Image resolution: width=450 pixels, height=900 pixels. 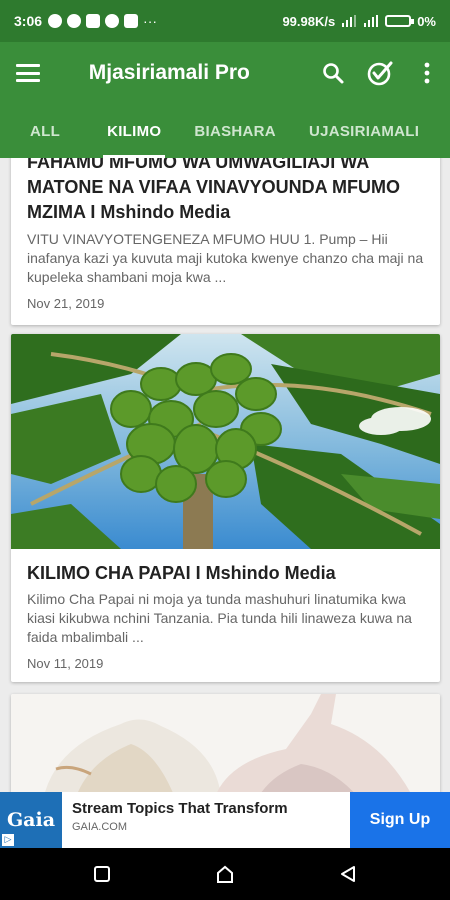 I want to click on garlic-image, so click(x=225, y=743).